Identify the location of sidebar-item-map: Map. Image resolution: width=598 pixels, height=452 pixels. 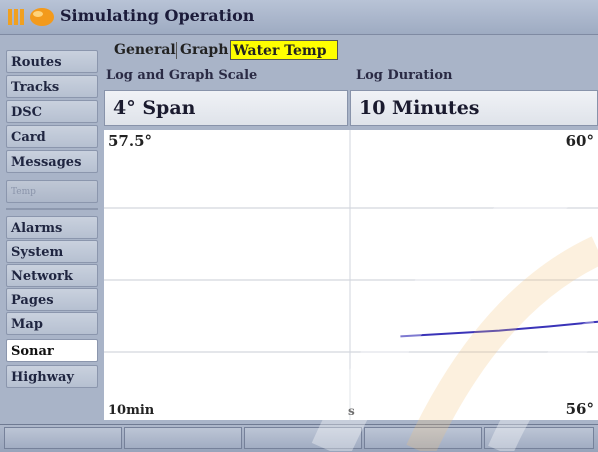
(52, 323).